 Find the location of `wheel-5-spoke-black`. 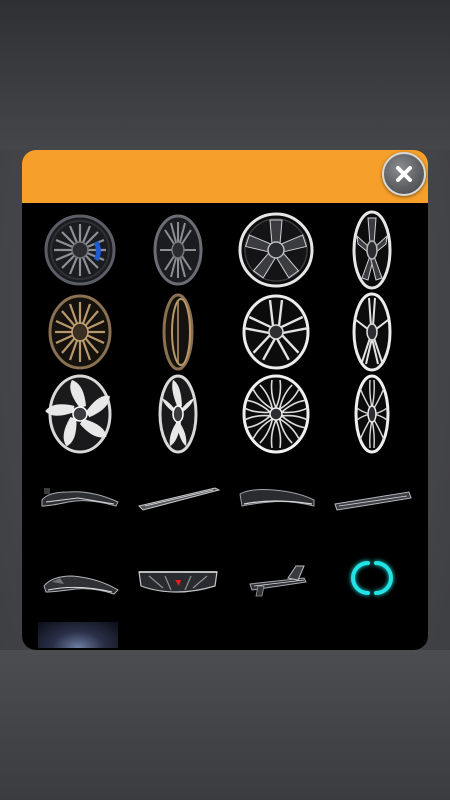

wheel-5-spoke-black is located at coordinates (276, 250).